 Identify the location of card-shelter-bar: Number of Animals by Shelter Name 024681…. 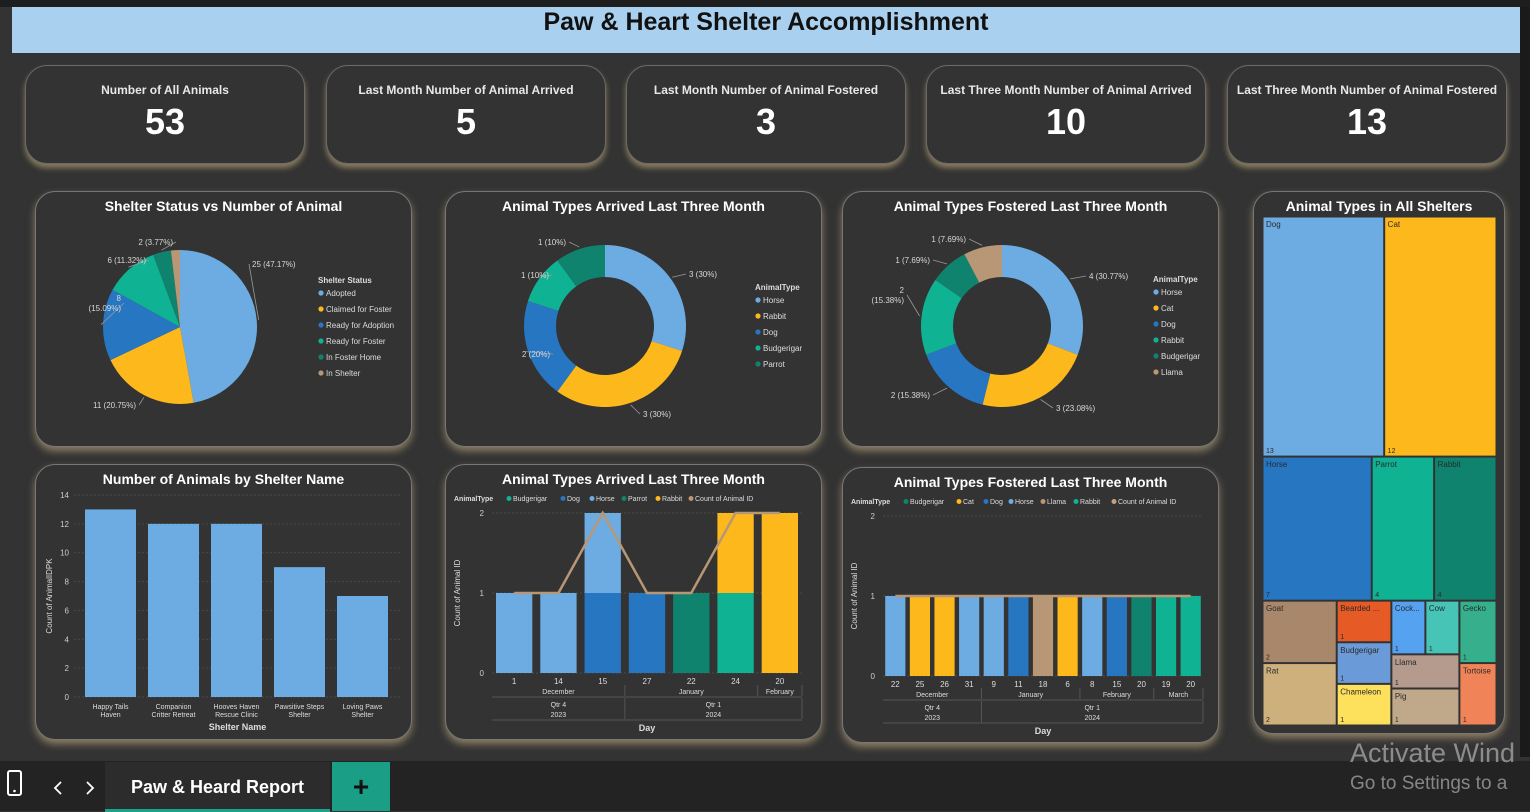
(223, 602).